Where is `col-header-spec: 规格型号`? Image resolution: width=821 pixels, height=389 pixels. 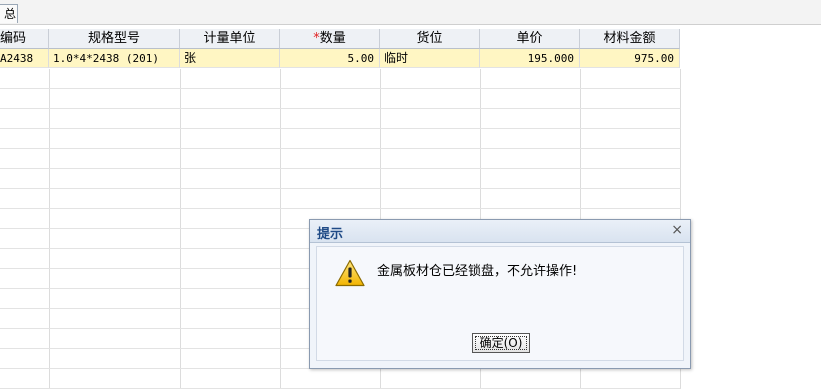 col-header-spec: 规格型号 is located at coordinates (114, 39).